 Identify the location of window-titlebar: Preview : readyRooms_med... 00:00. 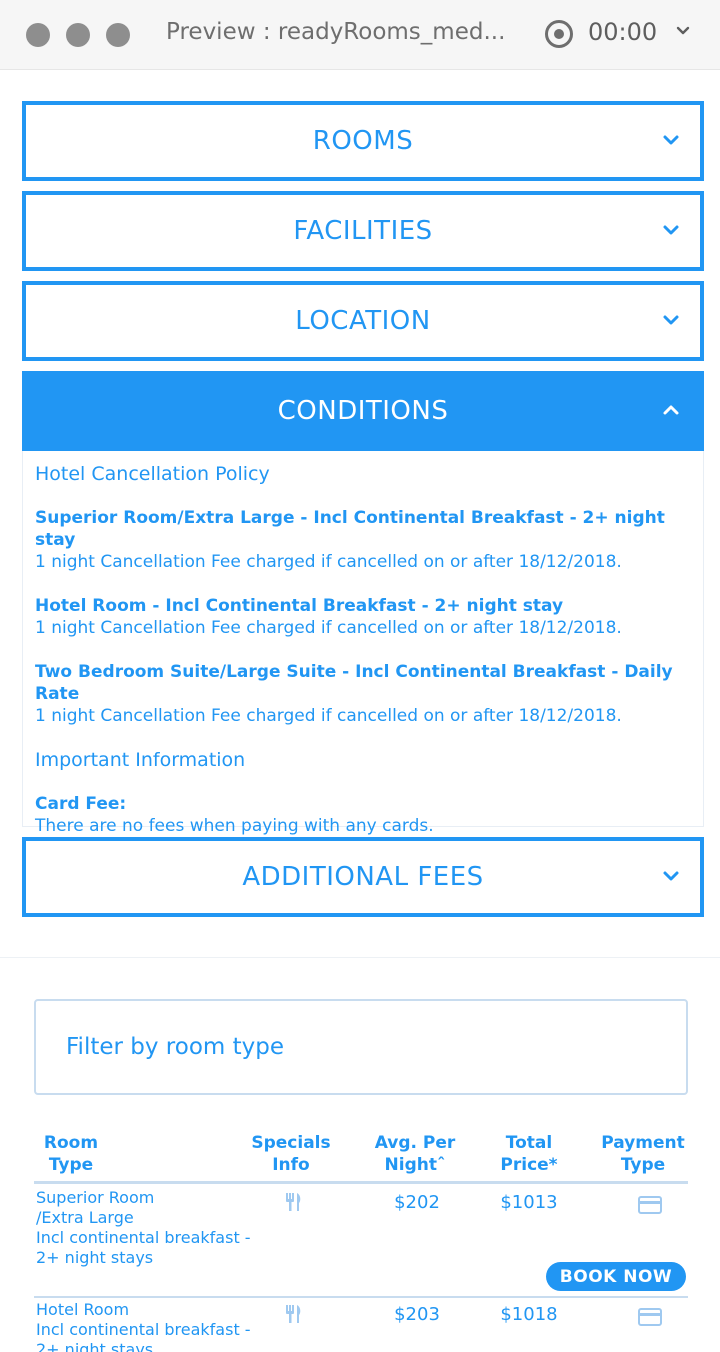
(360, 35).